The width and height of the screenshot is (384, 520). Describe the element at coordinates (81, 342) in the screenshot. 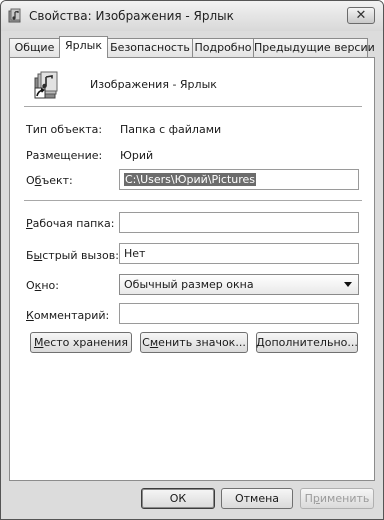

I see `open-location-button: Место хранения` at that location.